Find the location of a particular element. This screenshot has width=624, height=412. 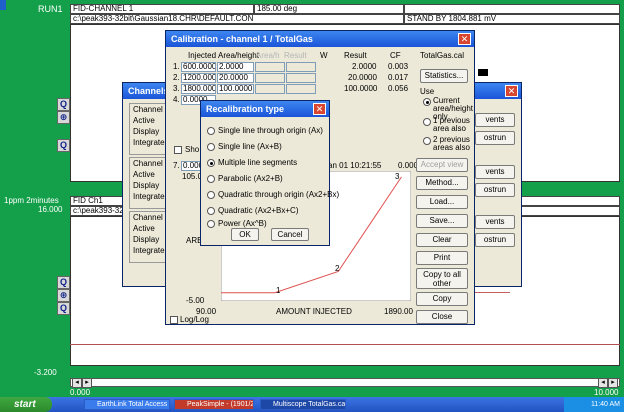

accept-view-button: Accept view is located at coordinates (442, 165).